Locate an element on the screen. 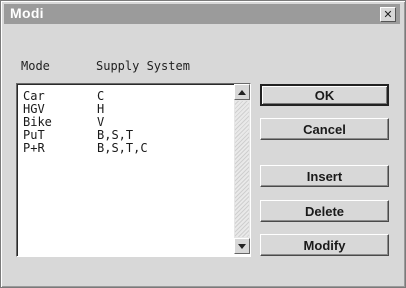 This screenshot has width=406, height=288. scroll-down-arrow-icon is located at coordinates (242, 246).